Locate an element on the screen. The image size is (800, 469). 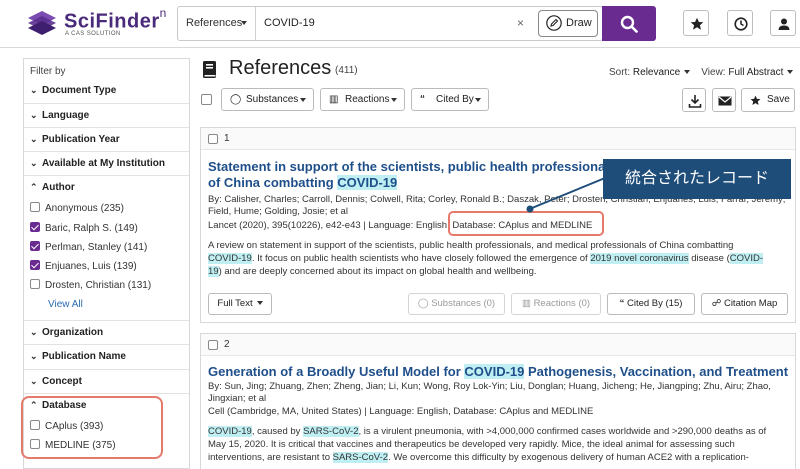
facet-author: ⌃ Author is located at coordinates (52, 187).